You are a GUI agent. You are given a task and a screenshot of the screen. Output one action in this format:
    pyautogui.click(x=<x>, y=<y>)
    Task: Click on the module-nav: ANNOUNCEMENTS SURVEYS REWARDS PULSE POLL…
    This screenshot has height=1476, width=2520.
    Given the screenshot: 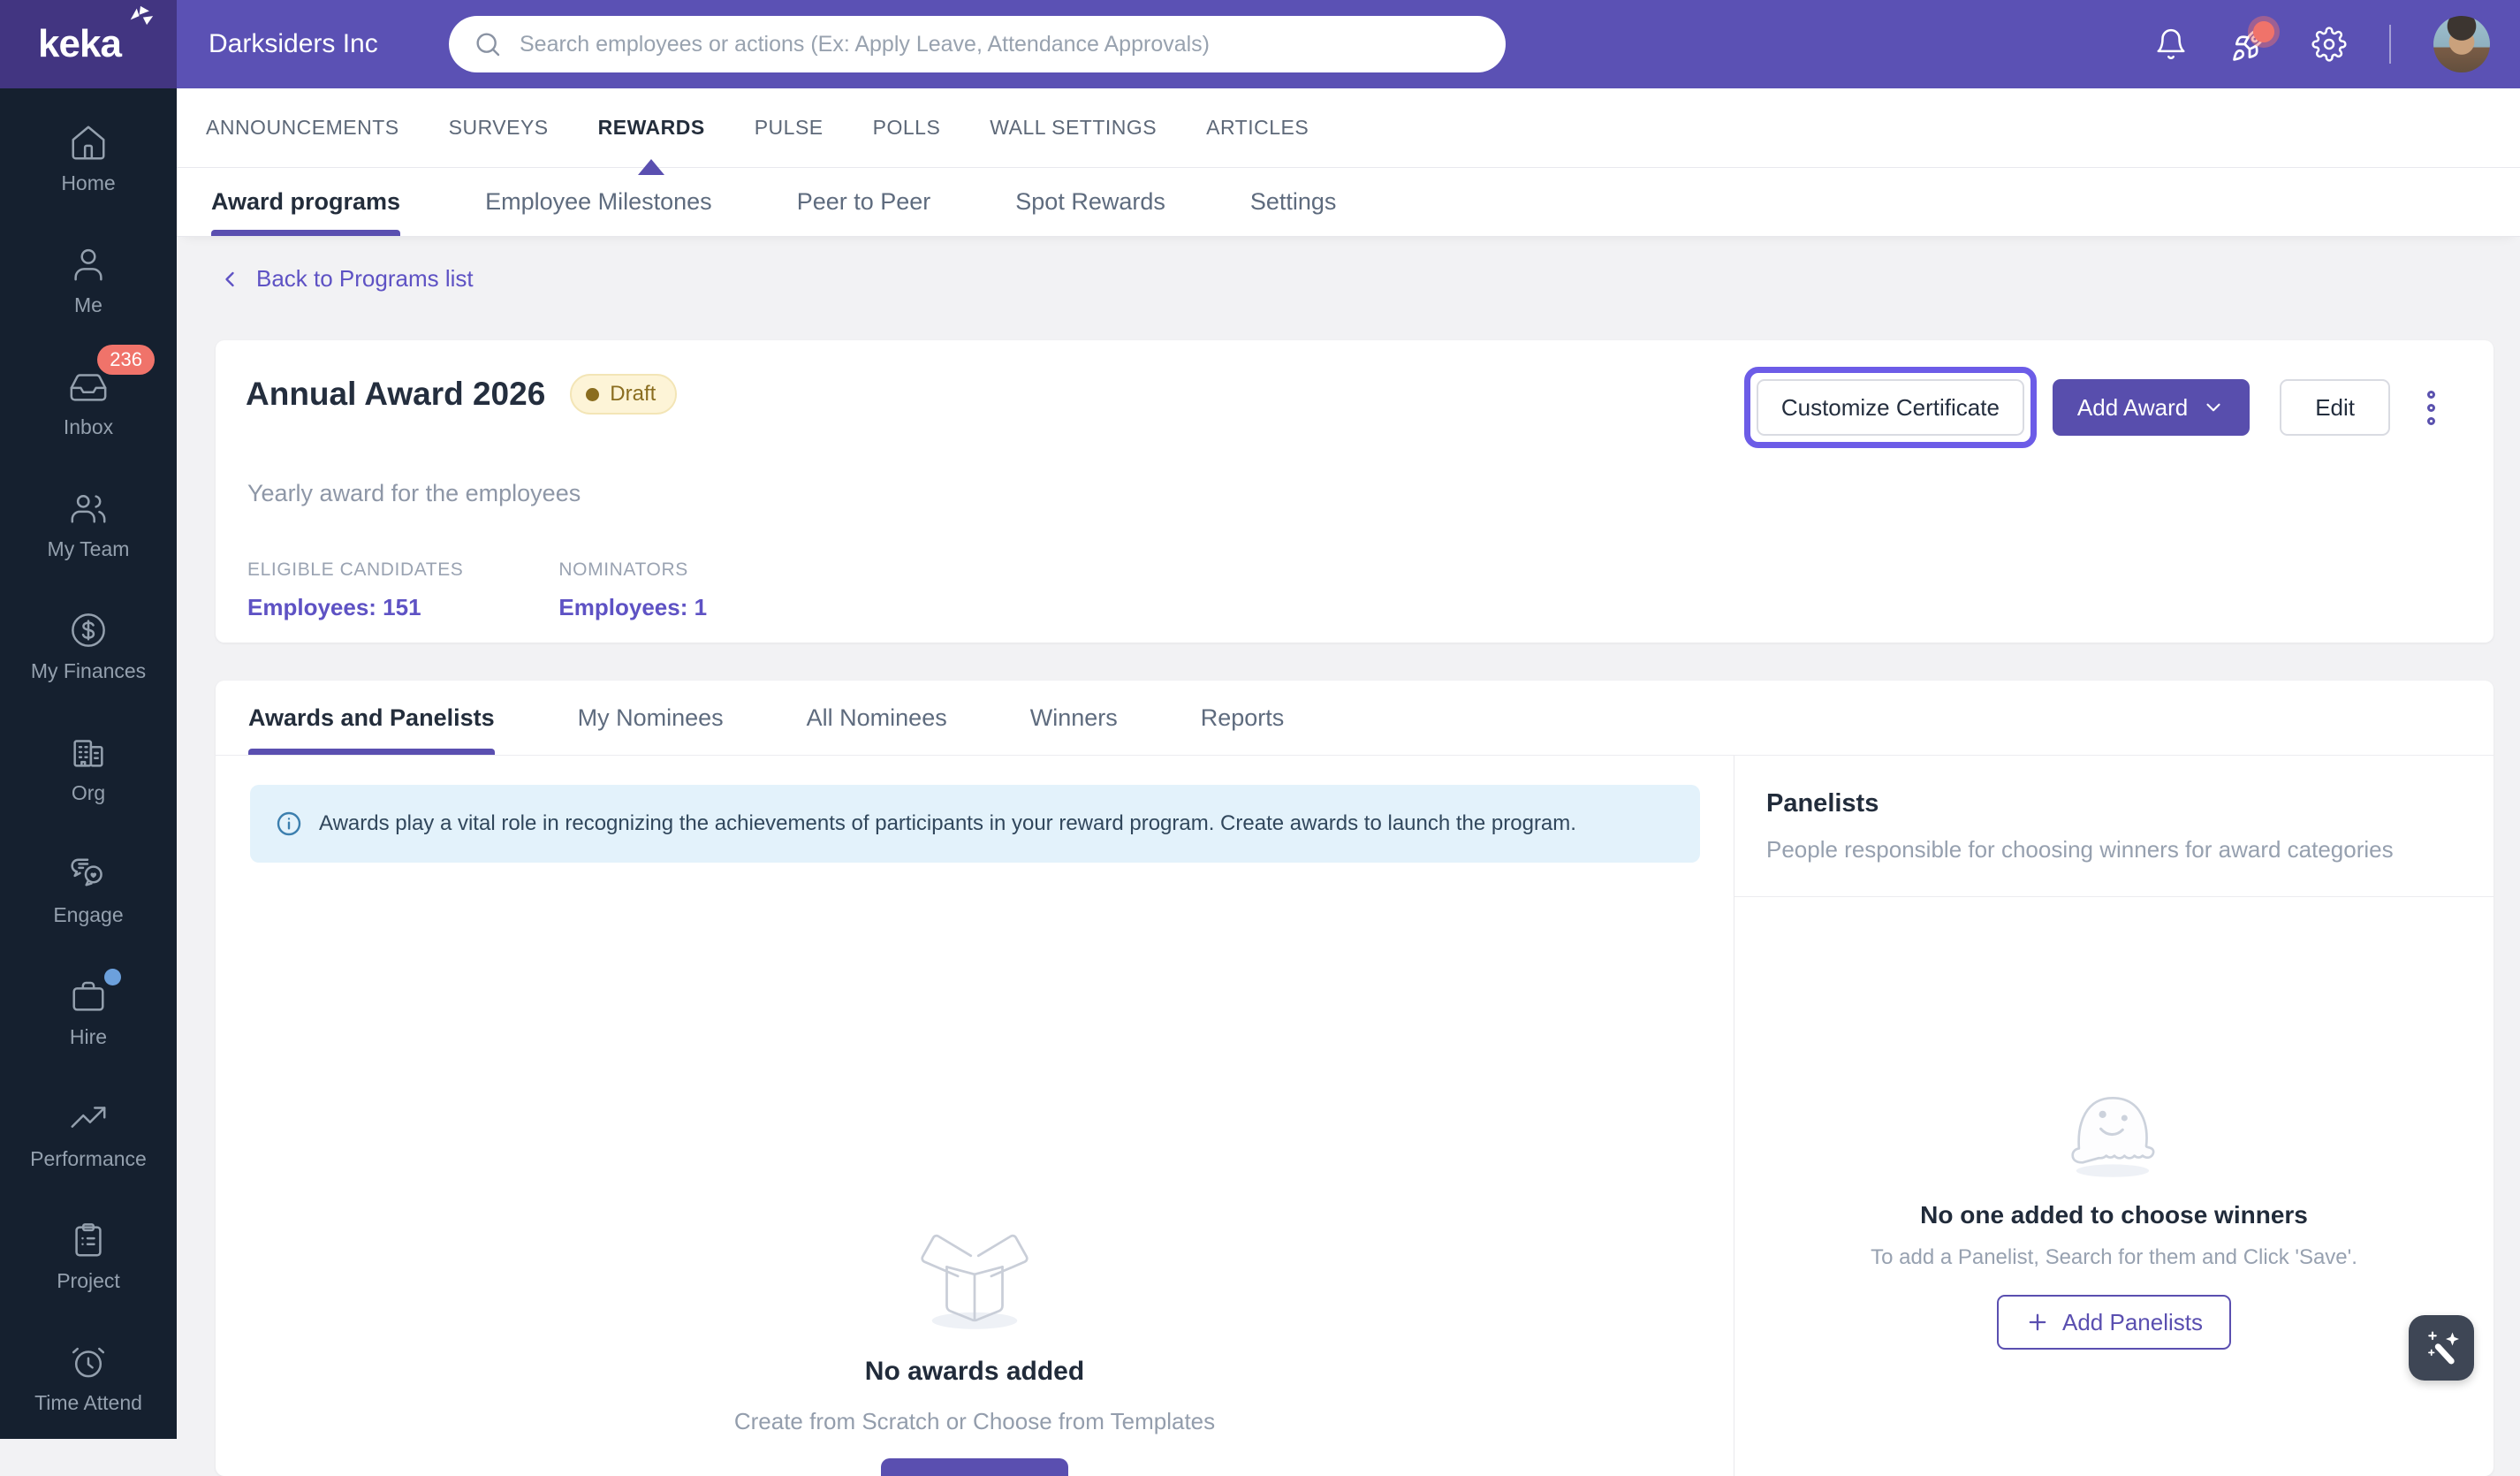 What is the action you would take?
    pyautogui.click(x=1348, y=131)
    